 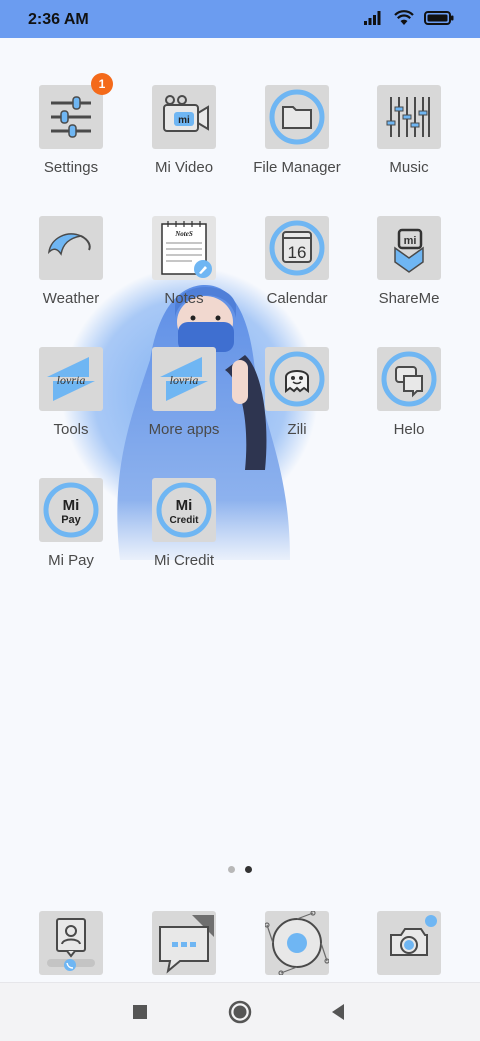 I want to click on app-label: Weather, so click(x=71, y=298).